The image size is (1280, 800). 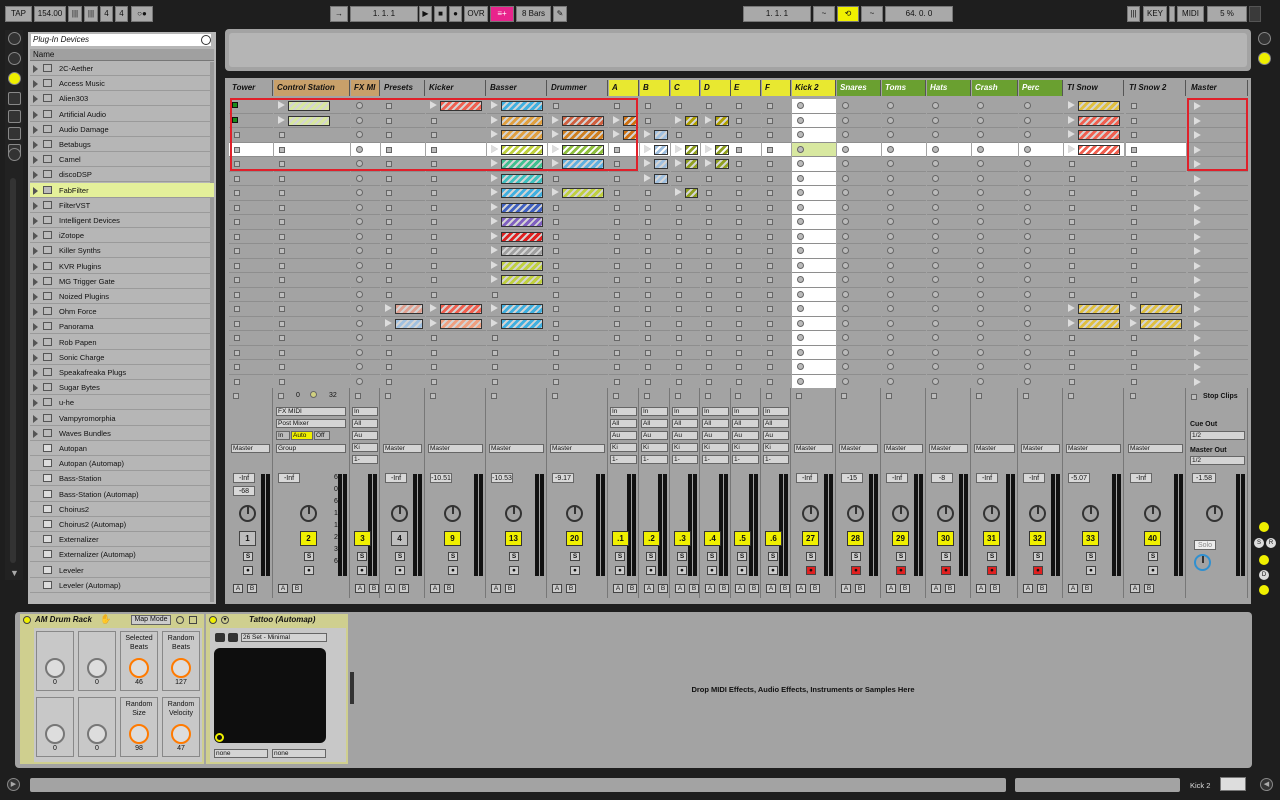 I want to click on collapse-arrow-icon: ▼, so click(x=14, y=573).